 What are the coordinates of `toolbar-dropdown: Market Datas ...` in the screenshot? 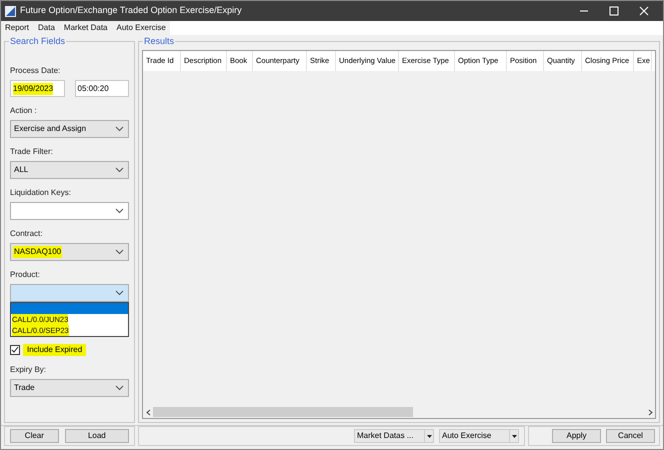 It's located at (394, 436).